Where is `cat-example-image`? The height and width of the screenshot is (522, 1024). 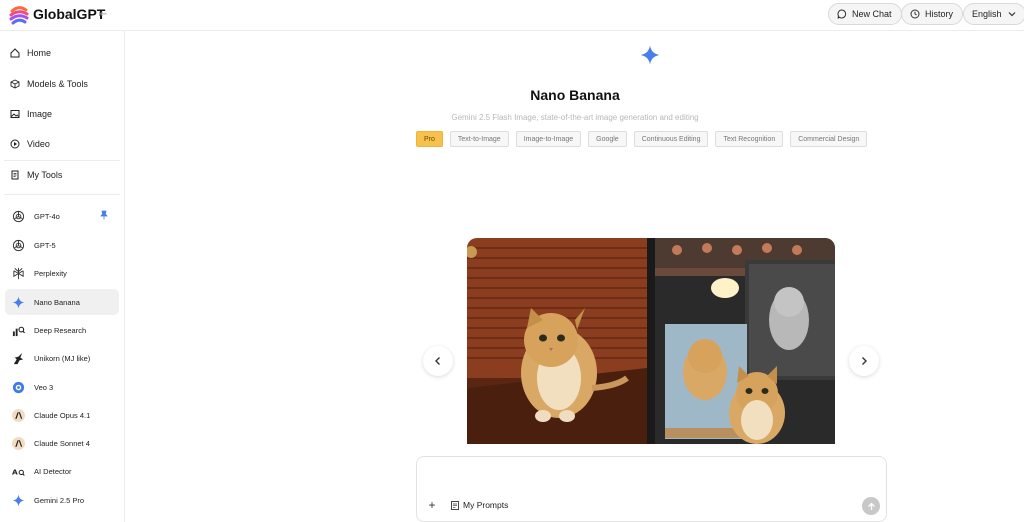 cat-example-image is located at coordinates (651, 341).